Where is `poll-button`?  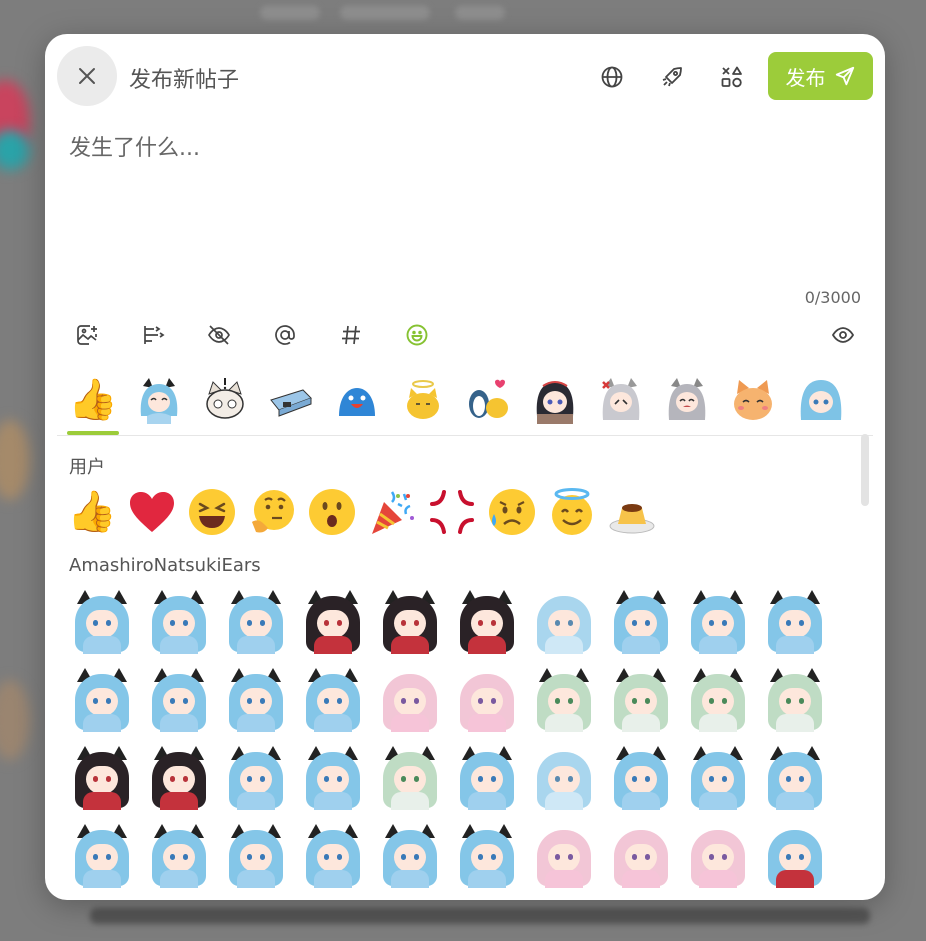 poll-button is located at coordinates (153, 335).